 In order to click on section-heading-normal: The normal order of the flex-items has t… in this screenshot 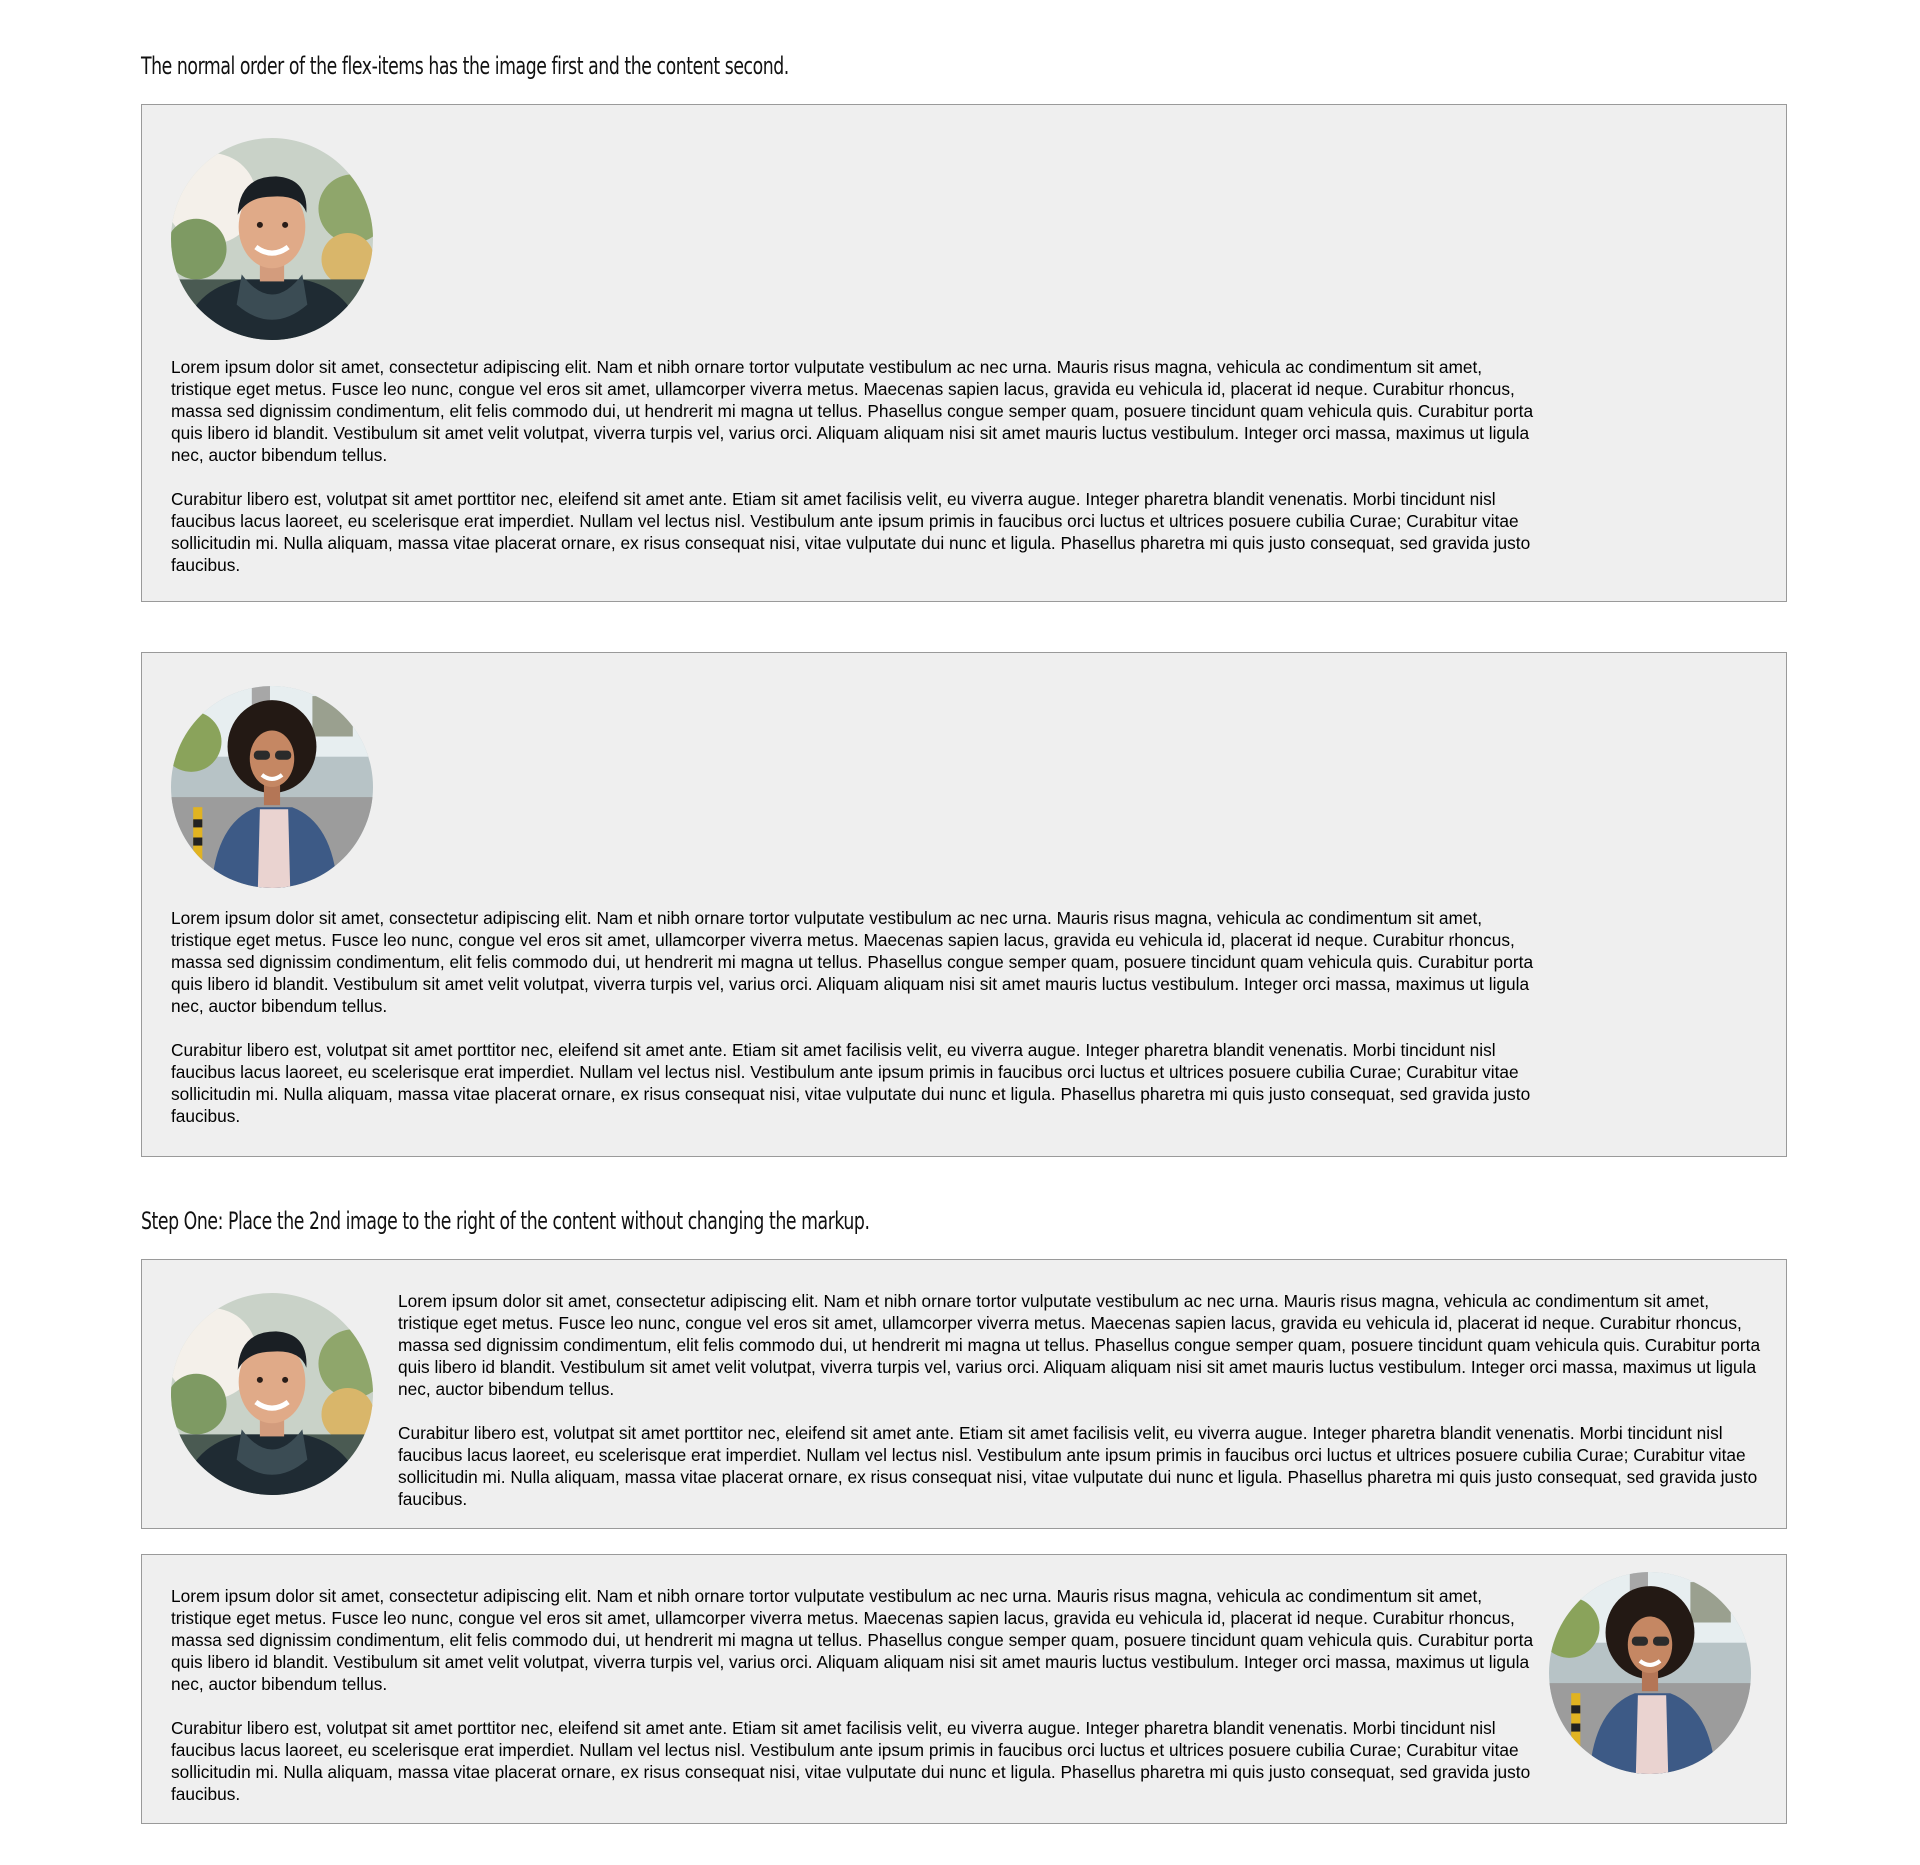, I will do `click(465, 66)`.